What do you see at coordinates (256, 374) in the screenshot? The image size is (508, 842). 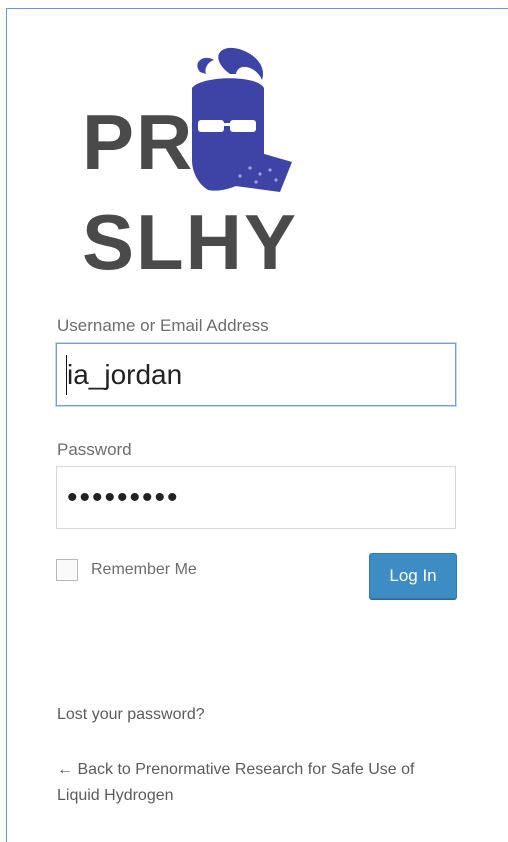 I see `username-field` at bounding box center [256, 374].